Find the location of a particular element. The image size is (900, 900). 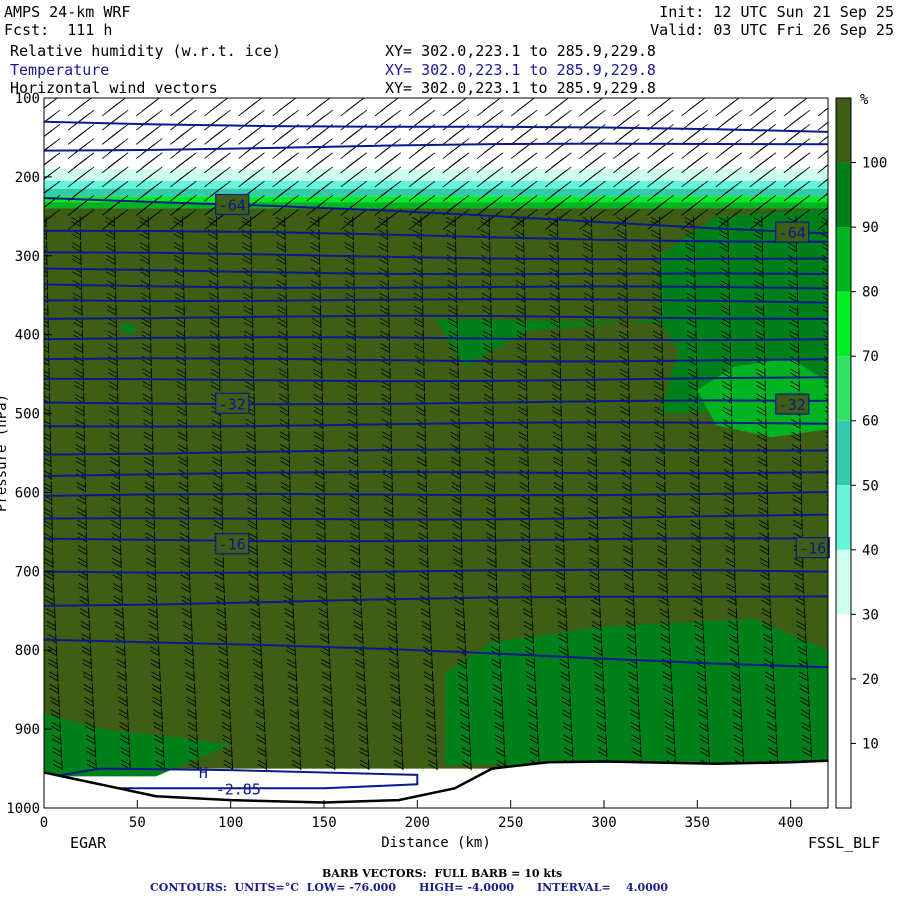

isotherm-label-left-2: -64 is located at coordinates (232, 206).